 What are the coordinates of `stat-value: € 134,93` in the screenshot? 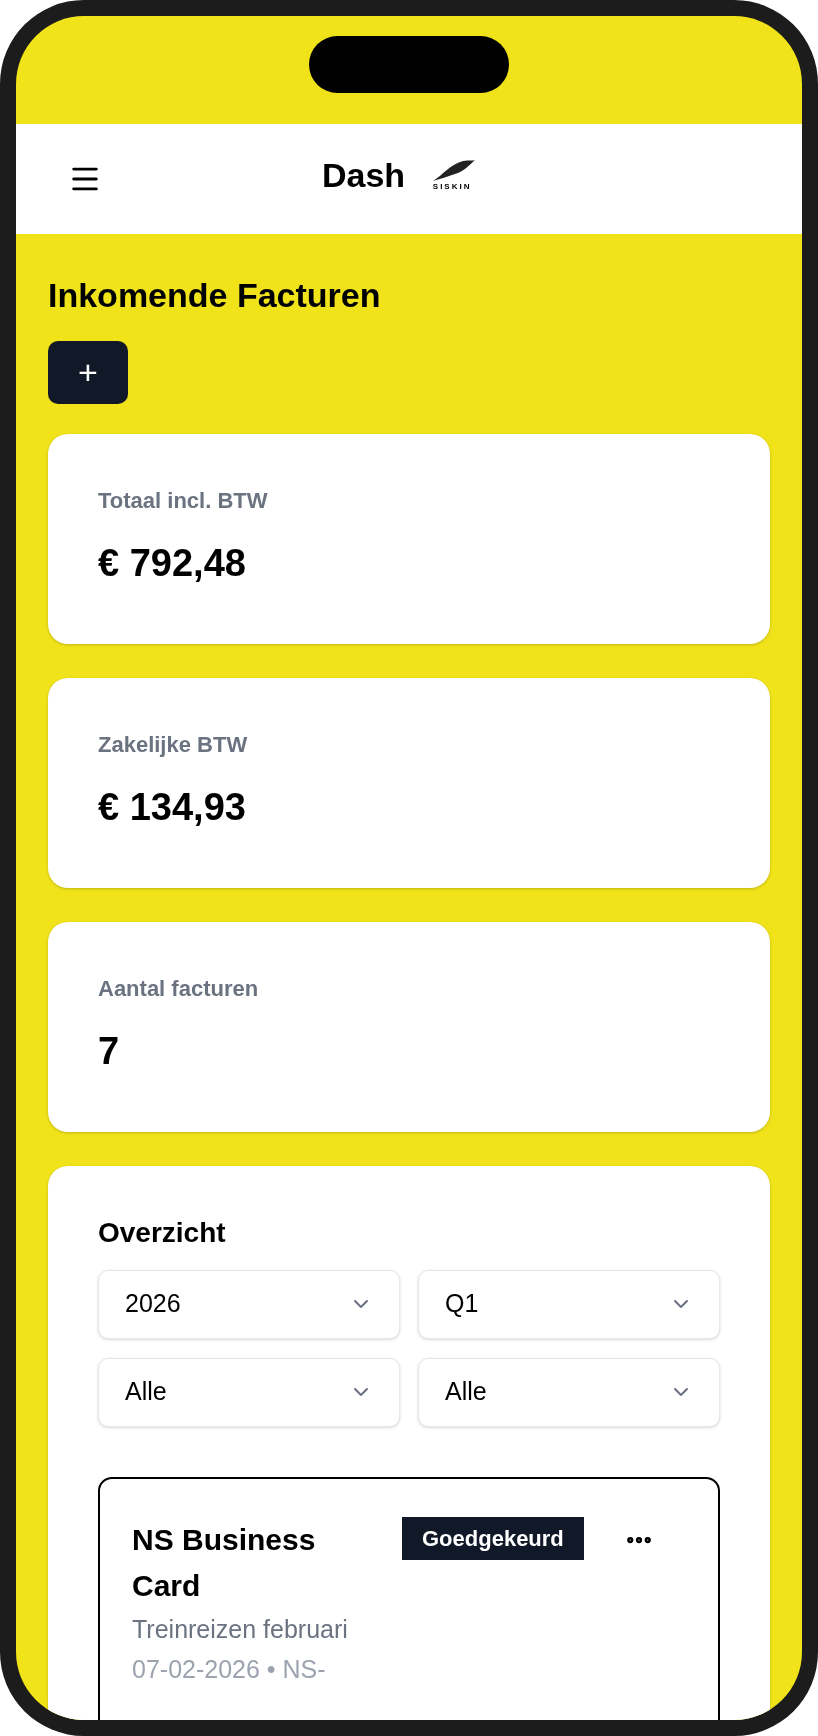 It's located at (172, 807).